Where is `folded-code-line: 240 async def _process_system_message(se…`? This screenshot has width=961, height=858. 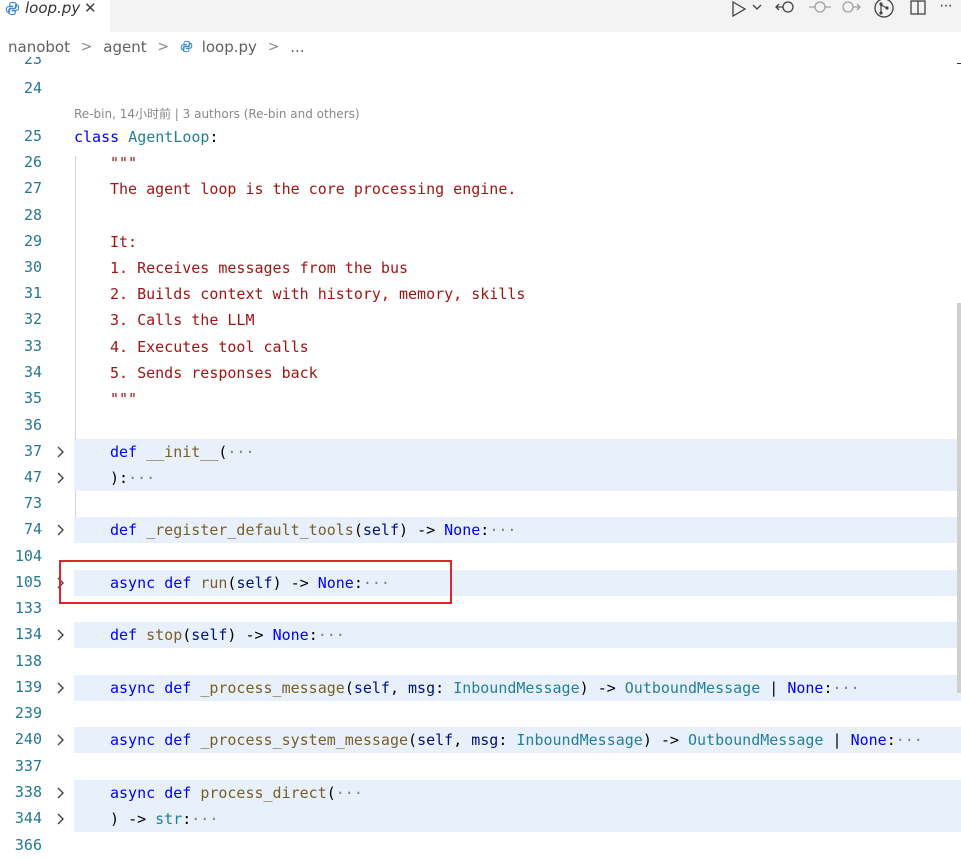
folded-code-line: 240 async def _process_system_message(se… is located at coordinates (480, 740).